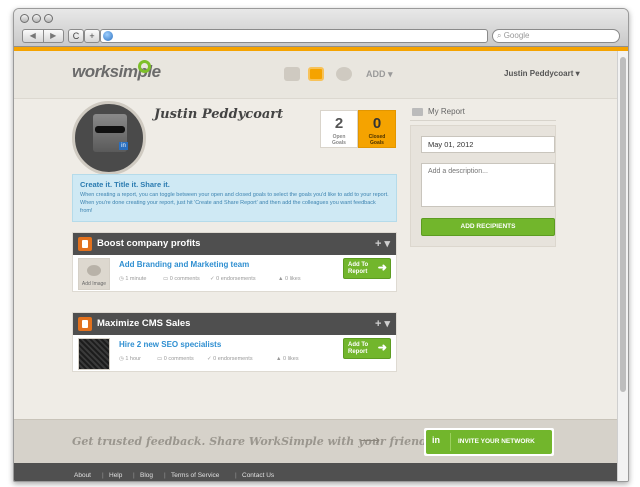 This screenshot has width=640, height=487. What do you see at coordinates (488, 227) in the screenshot?
I see `add-recipients-button: ADD RECIPIENTS` at bounding box center [488, 227].